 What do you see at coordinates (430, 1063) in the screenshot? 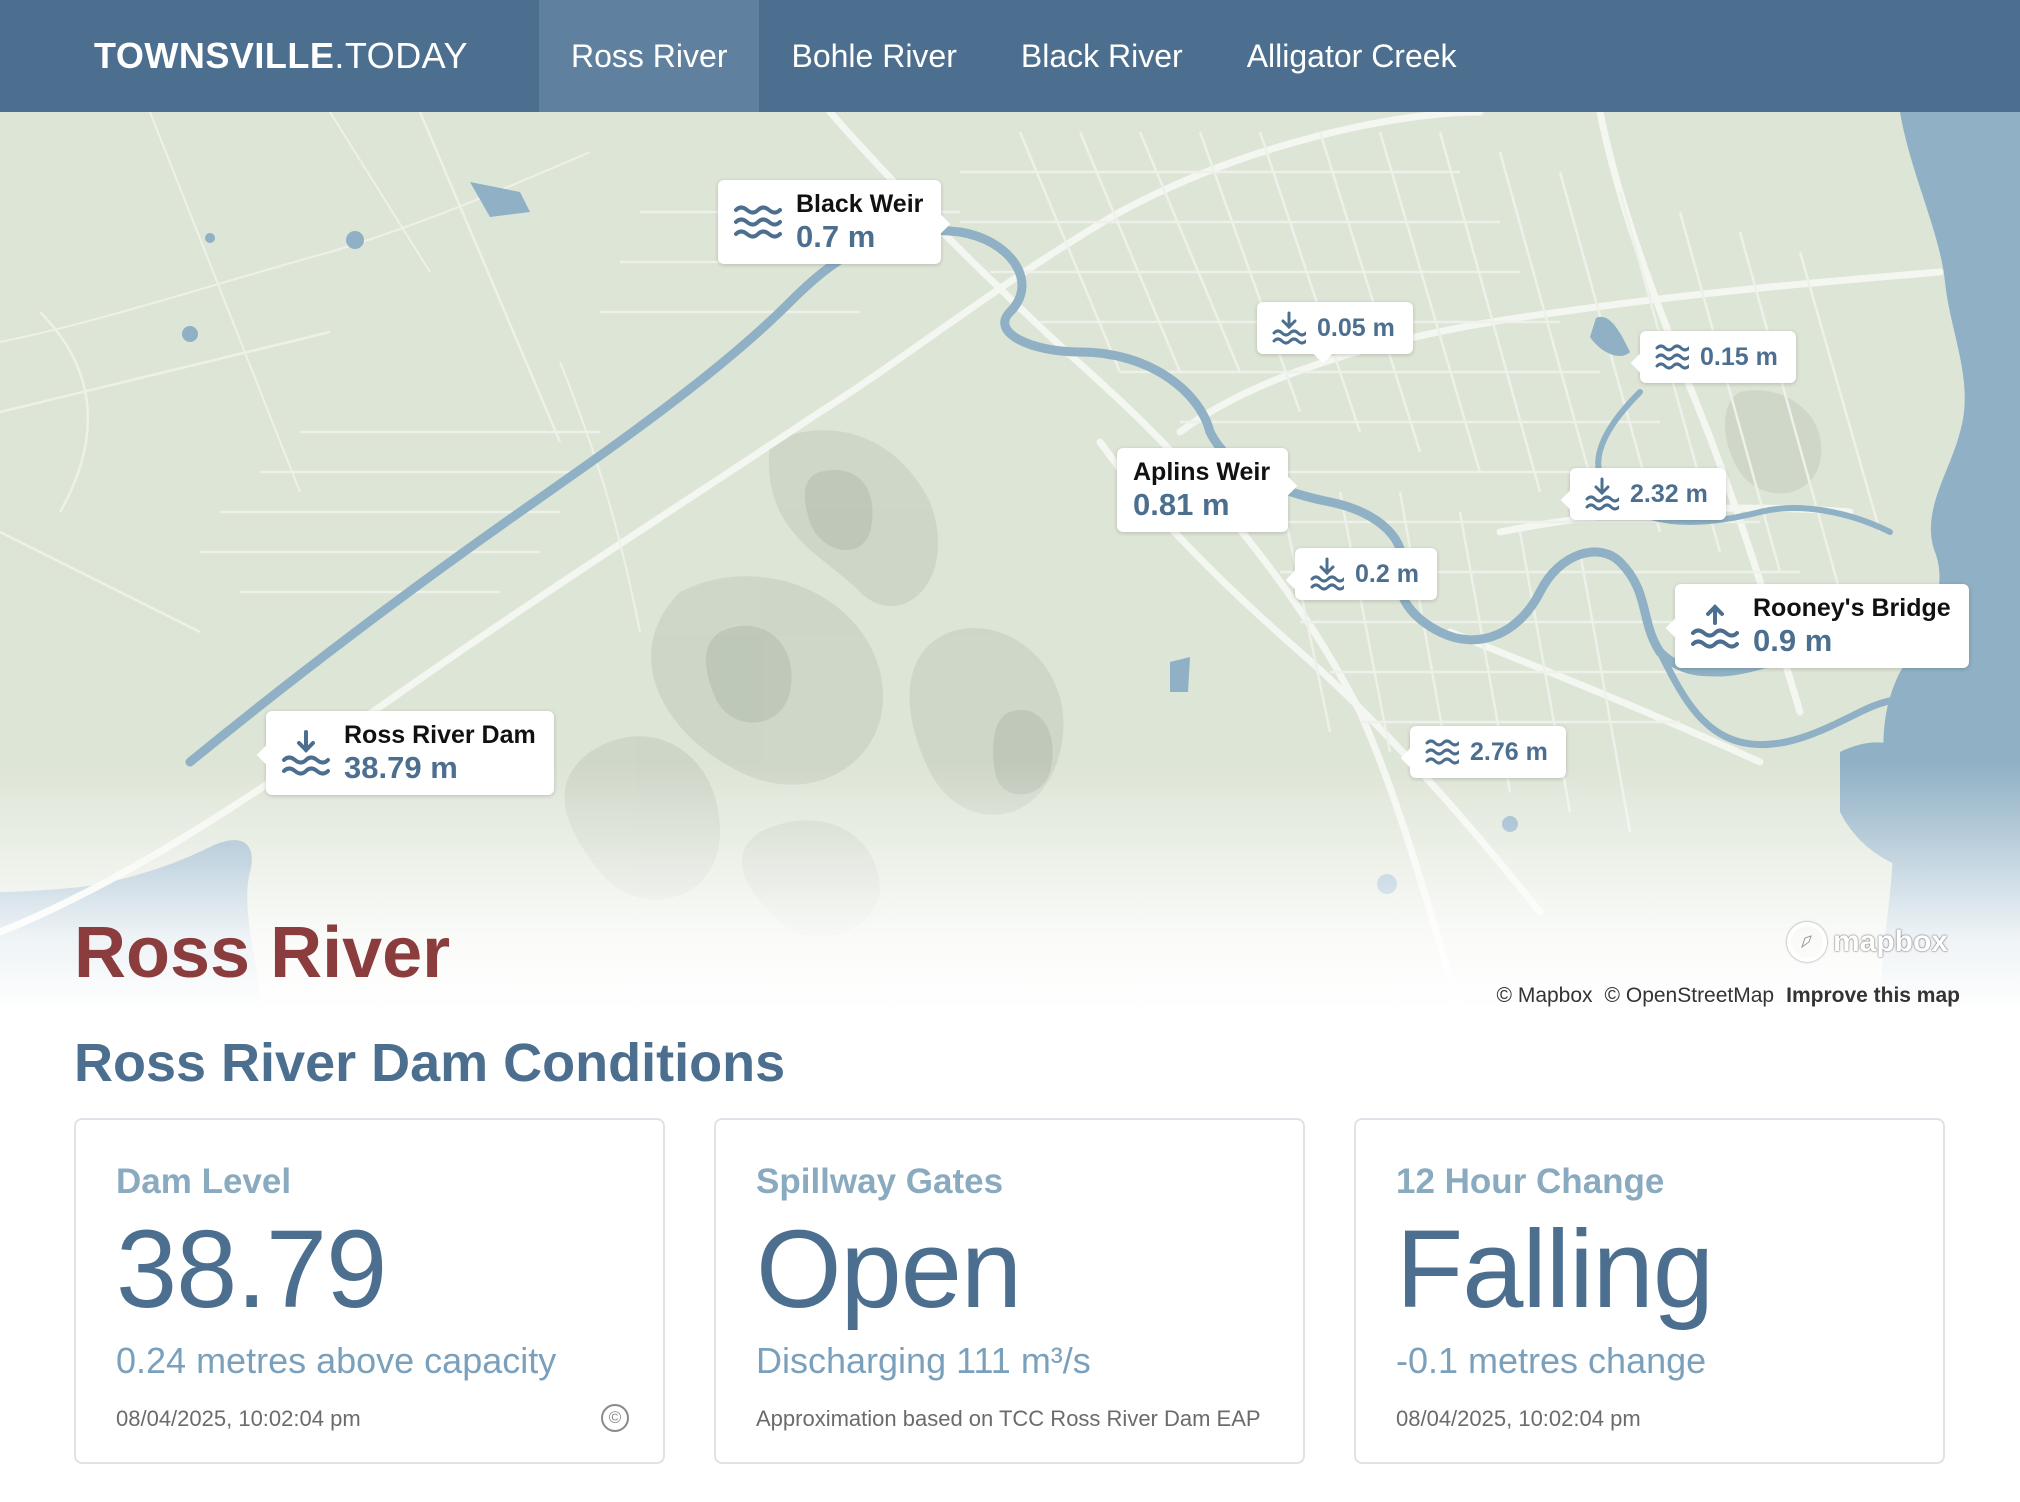
I see `section-title: Ross River Dam Conditions` at bounding box center [430, 1063].